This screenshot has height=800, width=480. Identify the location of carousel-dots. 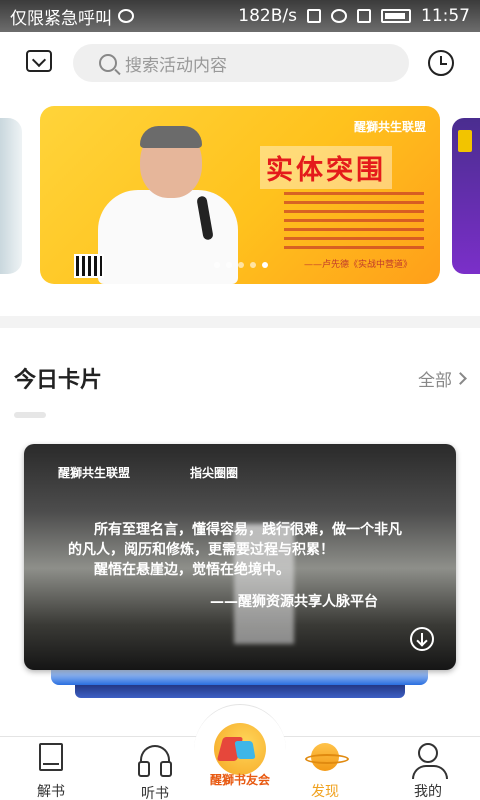
(241, 265).